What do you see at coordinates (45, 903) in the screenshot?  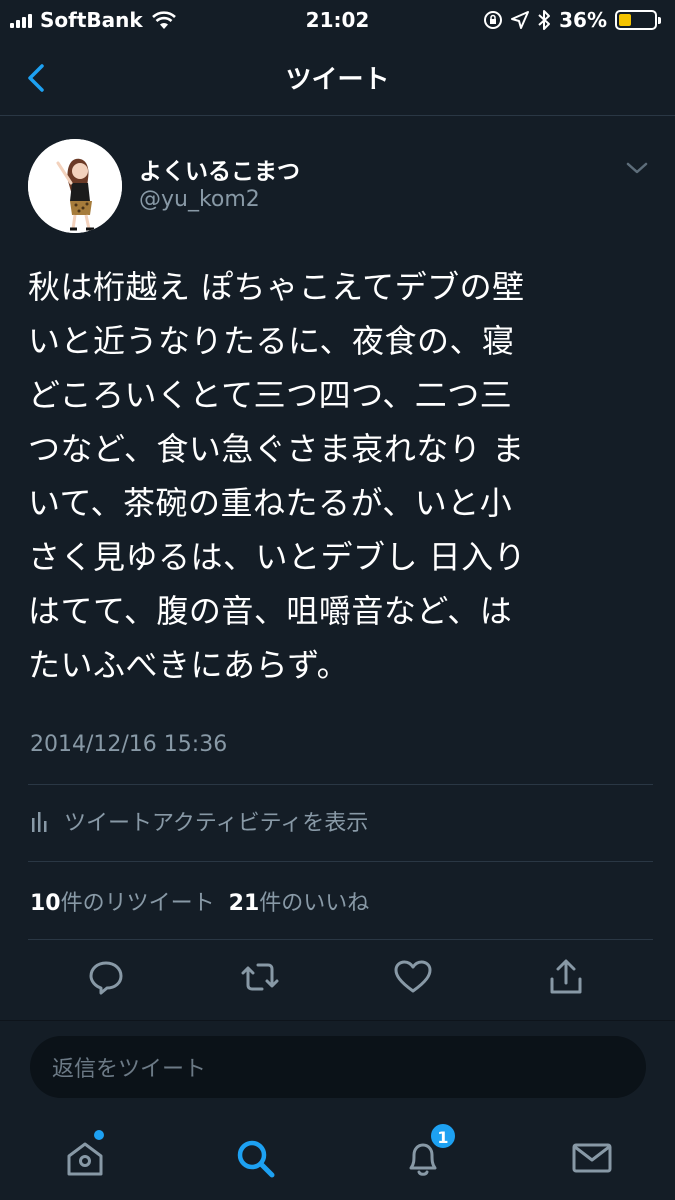 I see `retweet-count: 10` at bounding box center [45, 903].